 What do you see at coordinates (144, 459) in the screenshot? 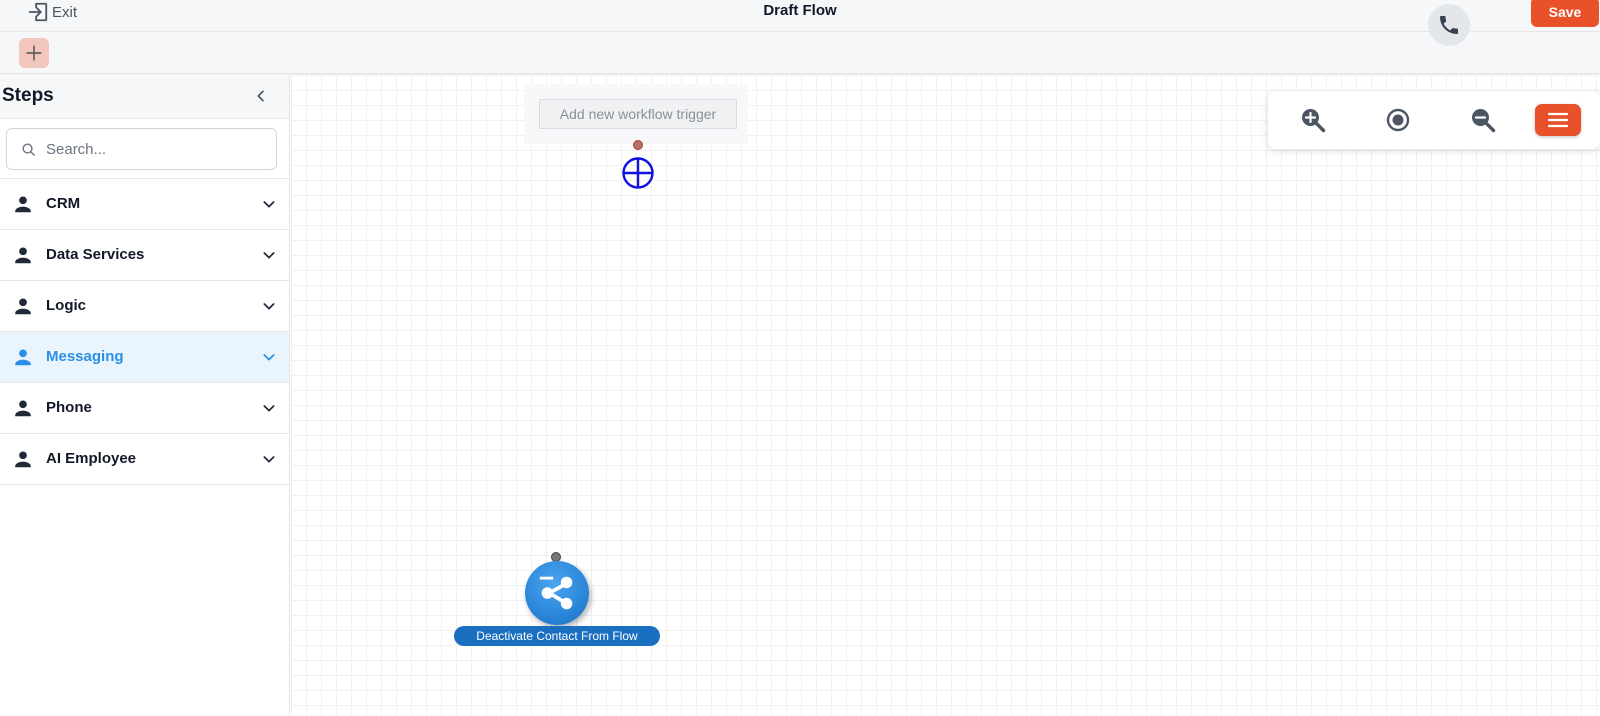
I see `category-item-ai-employee: AI Employee` at bounding box center [144, 459].